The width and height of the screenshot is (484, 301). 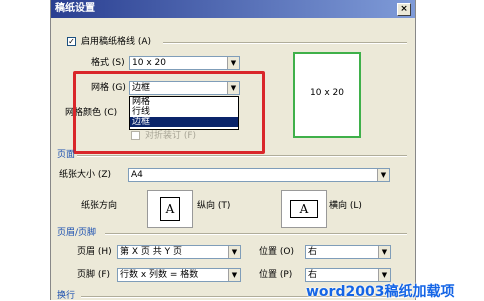 What do you see at coordinates (285, 43) in the screenshot?
I see `grid-group-divider` at bounding box center [285, 43].